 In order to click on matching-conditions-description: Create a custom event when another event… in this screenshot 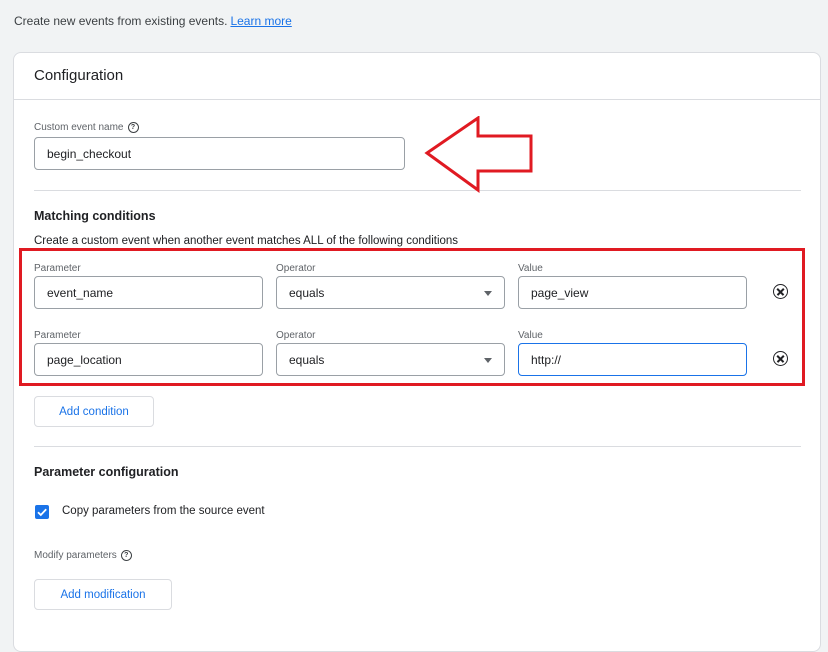, I will do `click(246, 241)`.